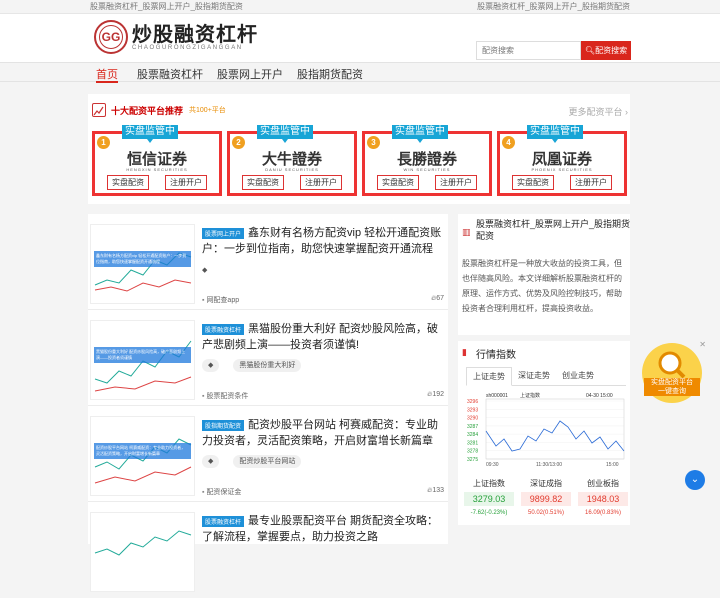 The height and width of the screenshot is (598, 720). I want to click on more-platforms-label: 更多配资平台, so click(595, 112).